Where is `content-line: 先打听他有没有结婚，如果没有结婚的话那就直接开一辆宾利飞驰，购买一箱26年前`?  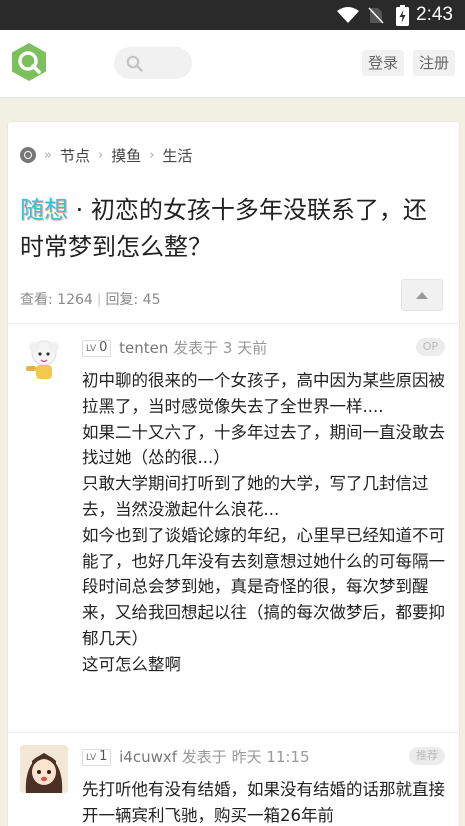
content-line: 先打听他有没有结婚，如果没有结婚的话那就直接开一辆宾利飞驰，购买一箱26年前 is located at coordinates (263, 802).